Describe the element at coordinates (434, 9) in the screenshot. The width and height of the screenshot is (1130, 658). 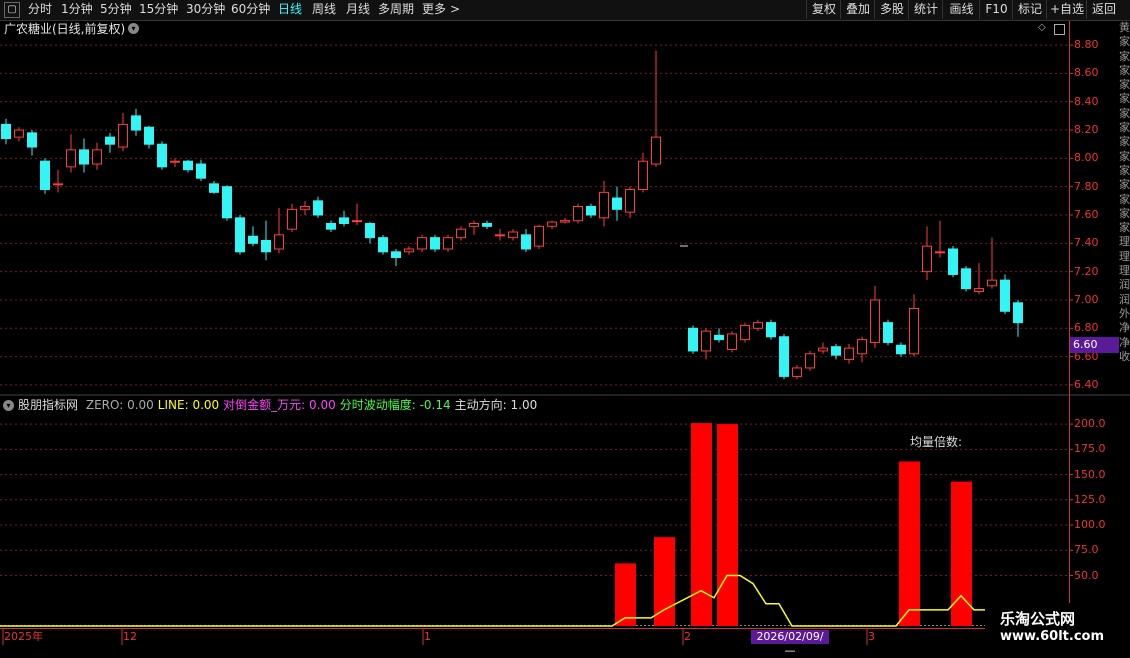
I see `period-tab: 更多` at that location.